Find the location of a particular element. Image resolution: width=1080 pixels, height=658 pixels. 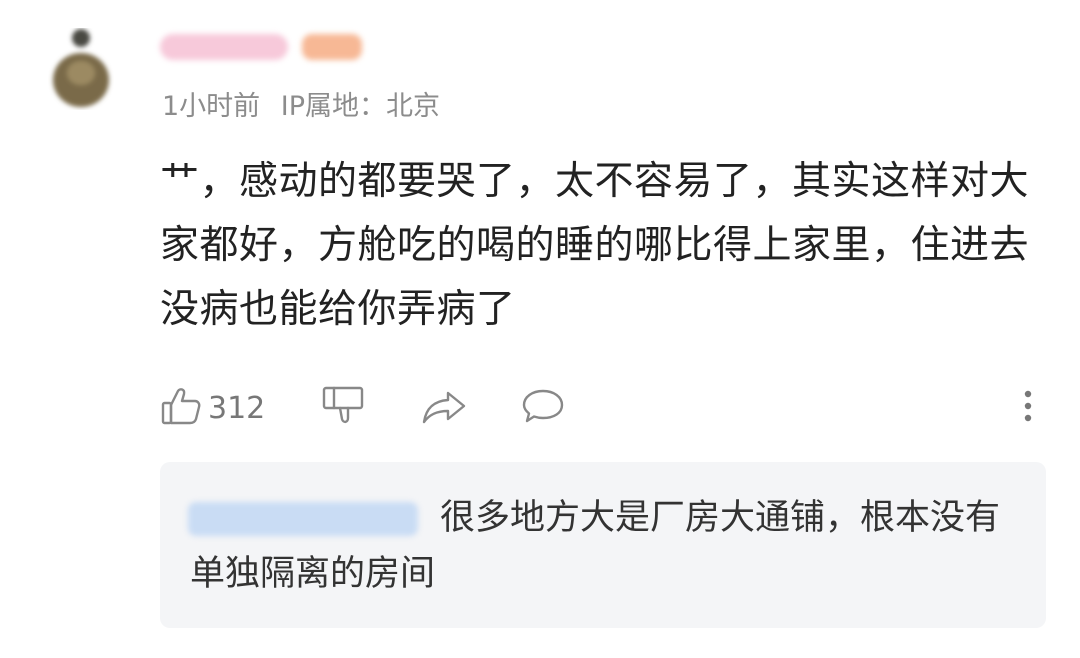

user-badge is located at coordinates (332, 47).